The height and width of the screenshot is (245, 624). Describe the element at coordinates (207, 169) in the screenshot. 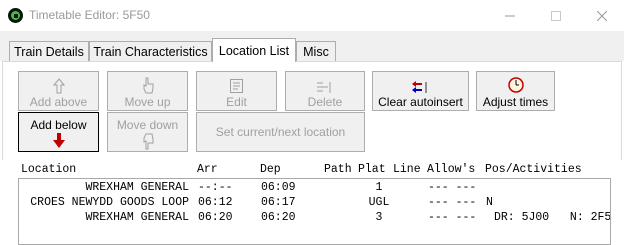

I see `header-arr: Arr` at that location.